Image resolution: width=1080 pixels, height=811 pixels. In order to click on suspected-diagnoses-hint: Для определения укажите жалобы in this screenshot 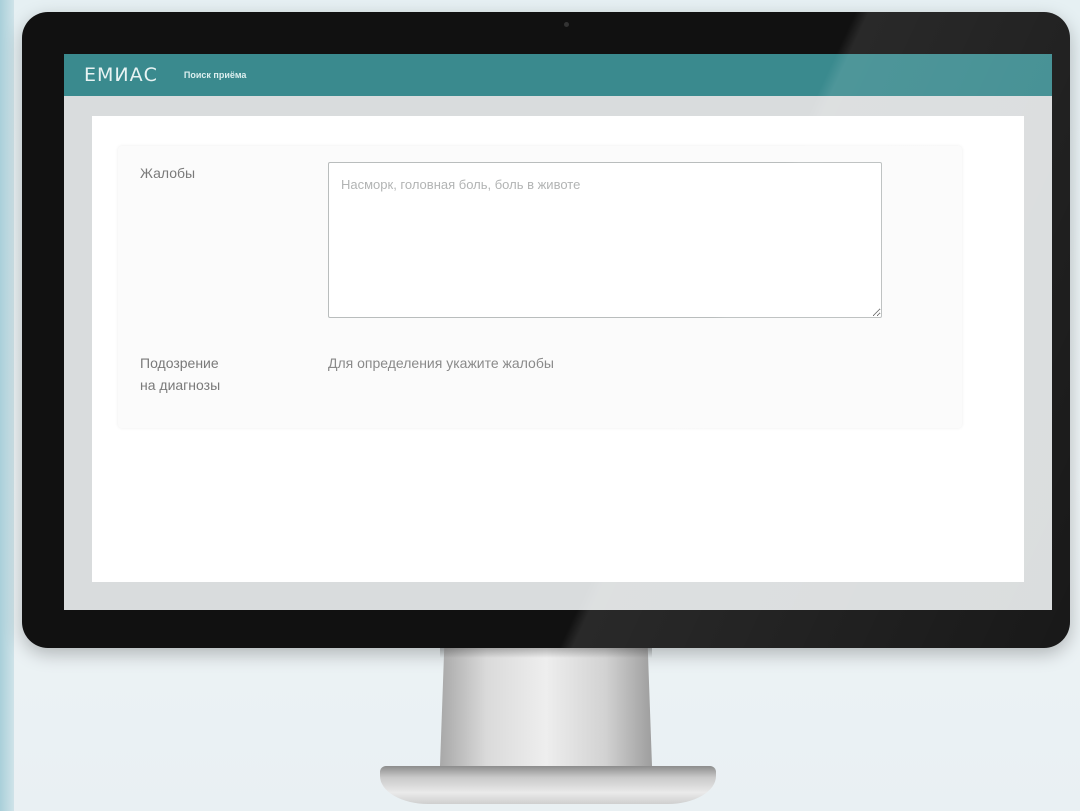, I will do `click(441, 363)`.